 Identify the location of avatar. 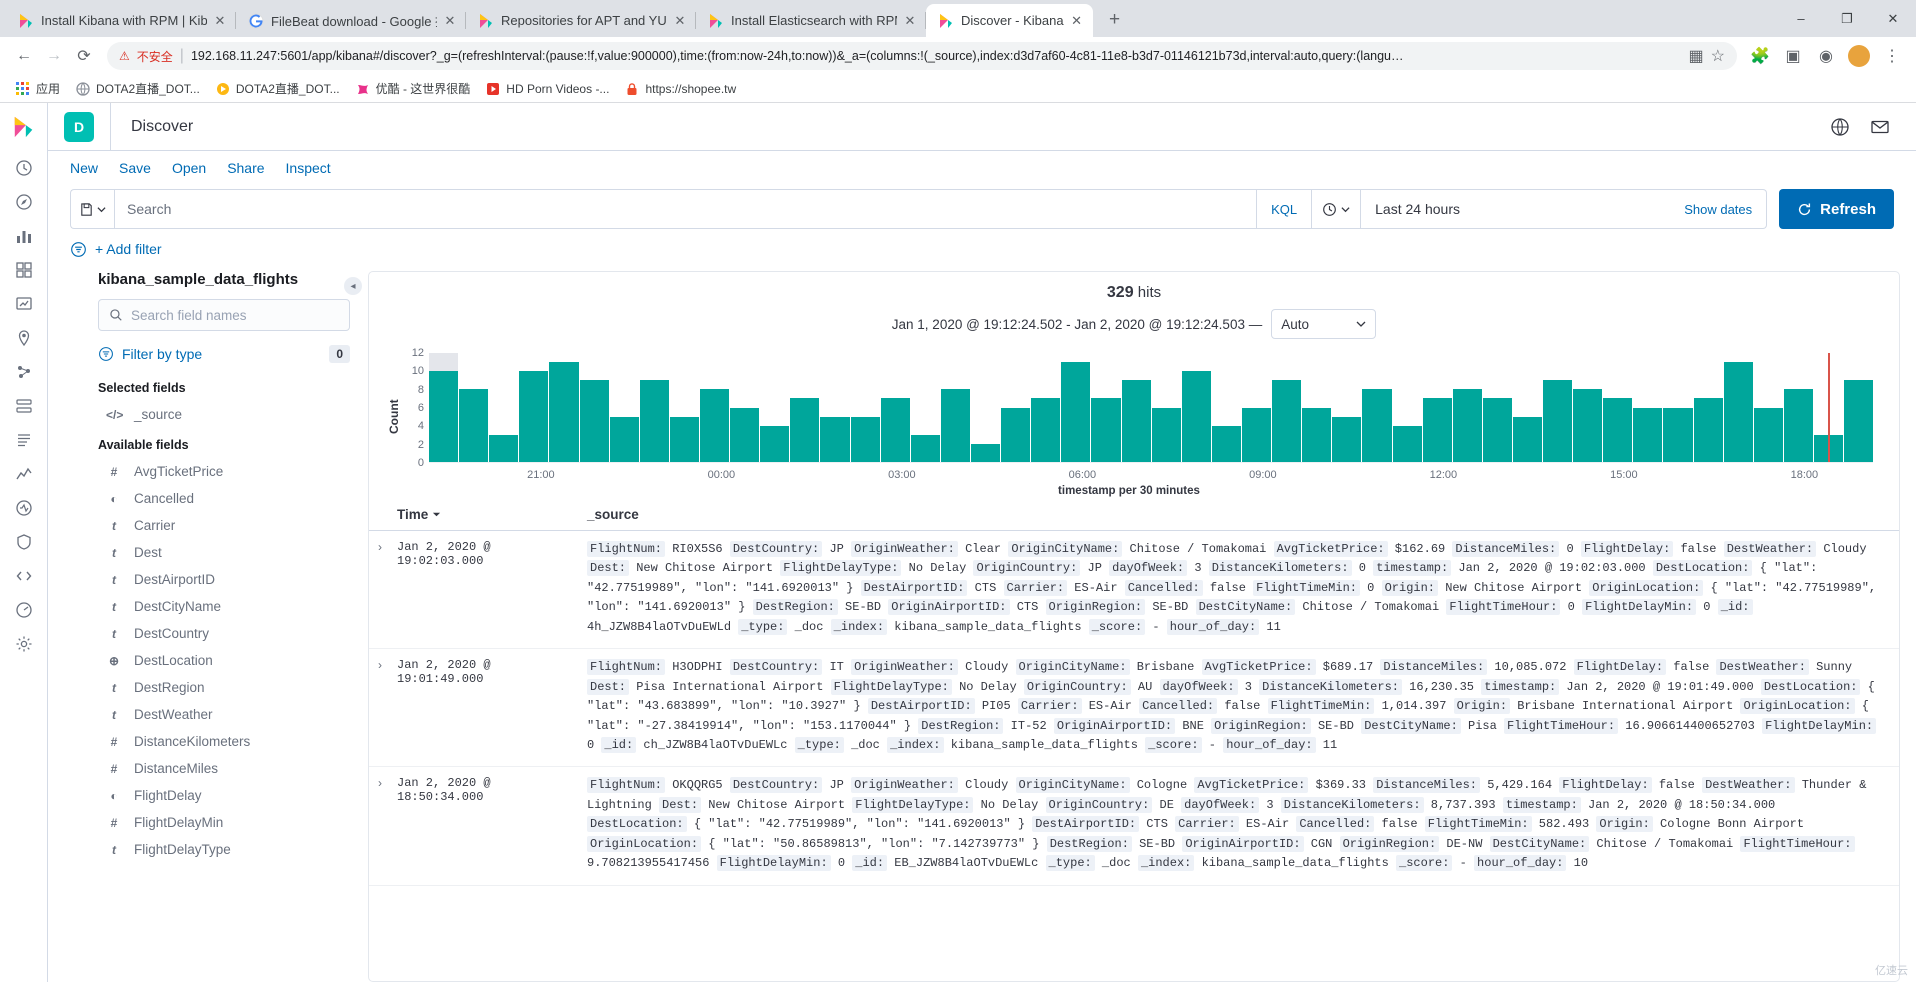
(1859, 56).